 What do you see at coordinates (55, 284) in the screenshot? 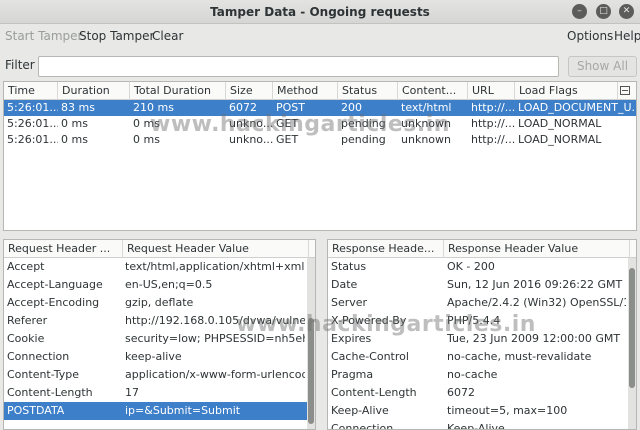
I see `request-header-name: Accept-Language` at bounding box center [55, 284].